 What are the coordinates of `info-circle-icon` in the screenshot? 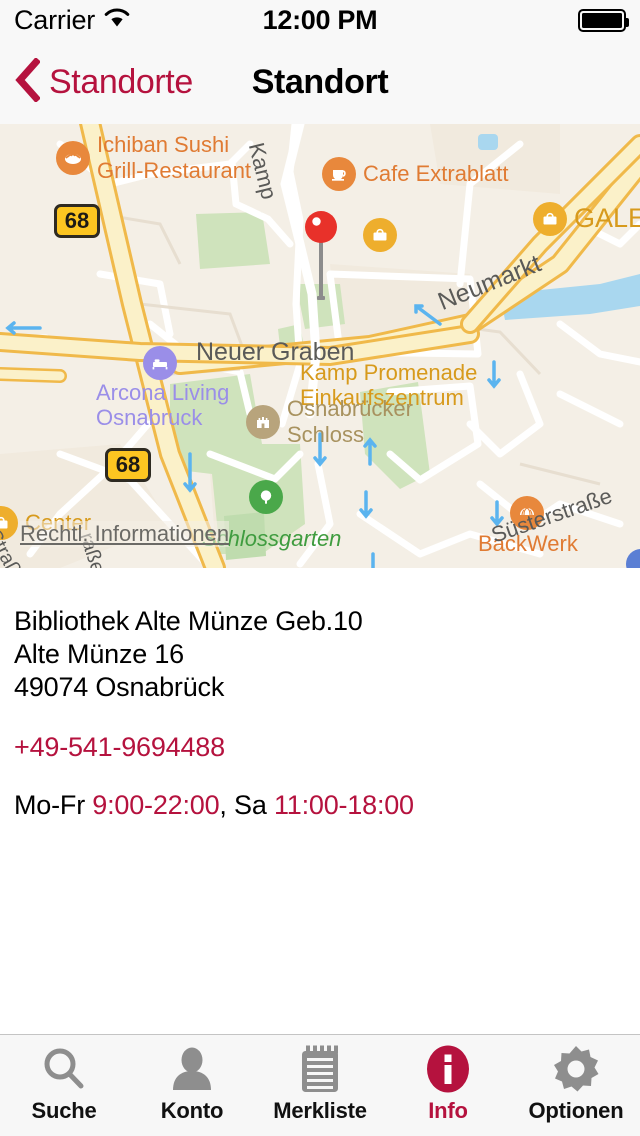 It's located at (448, 1069).